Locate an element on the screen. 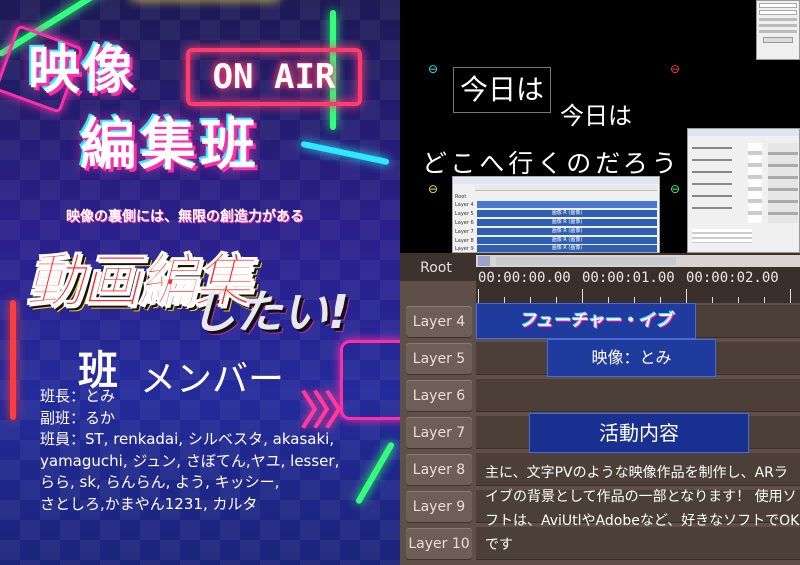  members-line: 班長：とみ is located at coordinates (78, 396).